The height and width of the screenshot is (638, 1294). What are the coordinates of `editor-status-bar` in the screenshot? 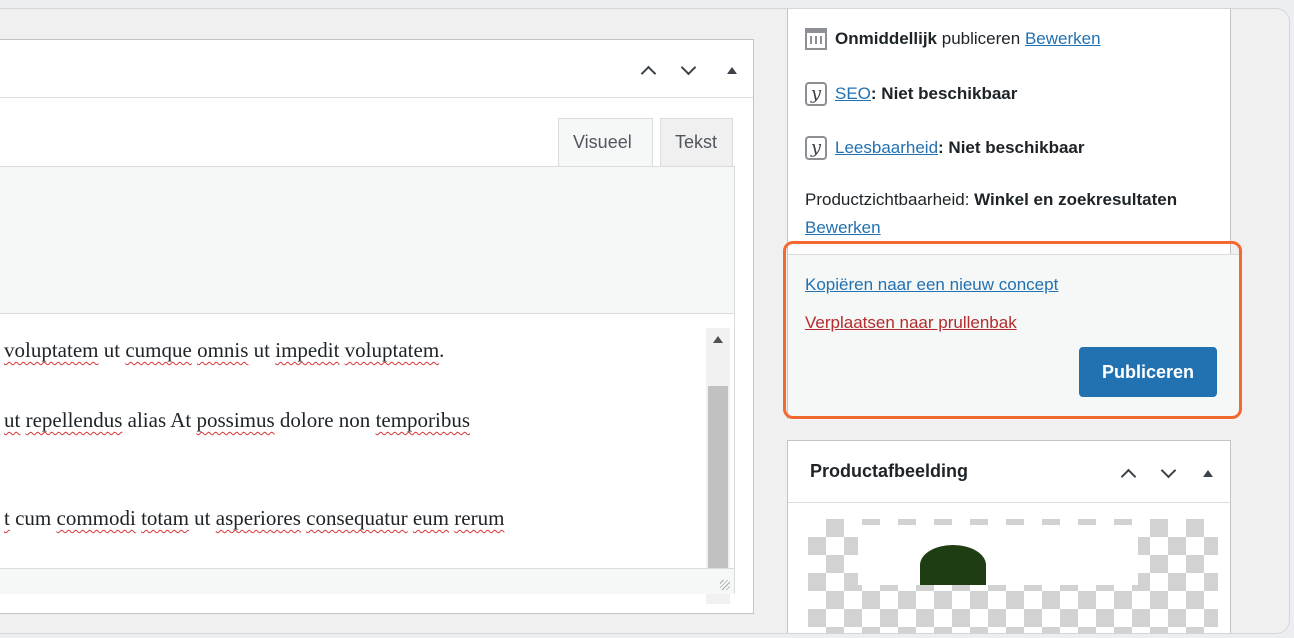 It's located at (367, 581).